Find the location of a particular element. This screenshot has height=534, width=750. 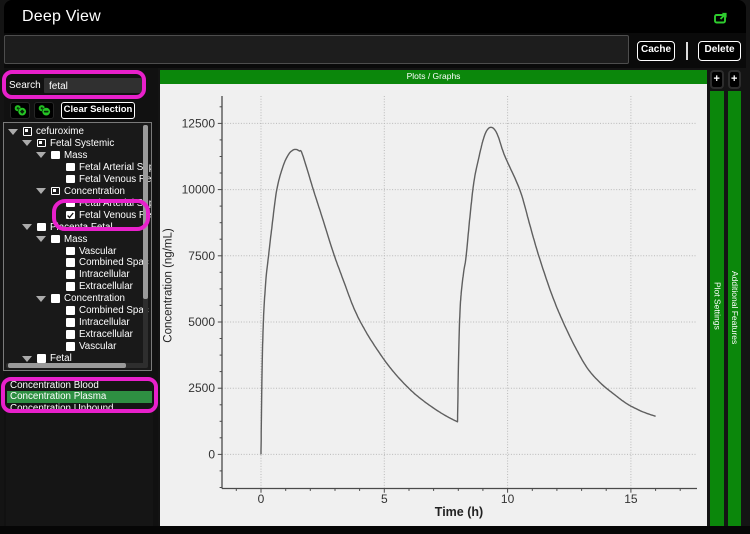

svg-text: 2500 is located at coordinates (201, 388).